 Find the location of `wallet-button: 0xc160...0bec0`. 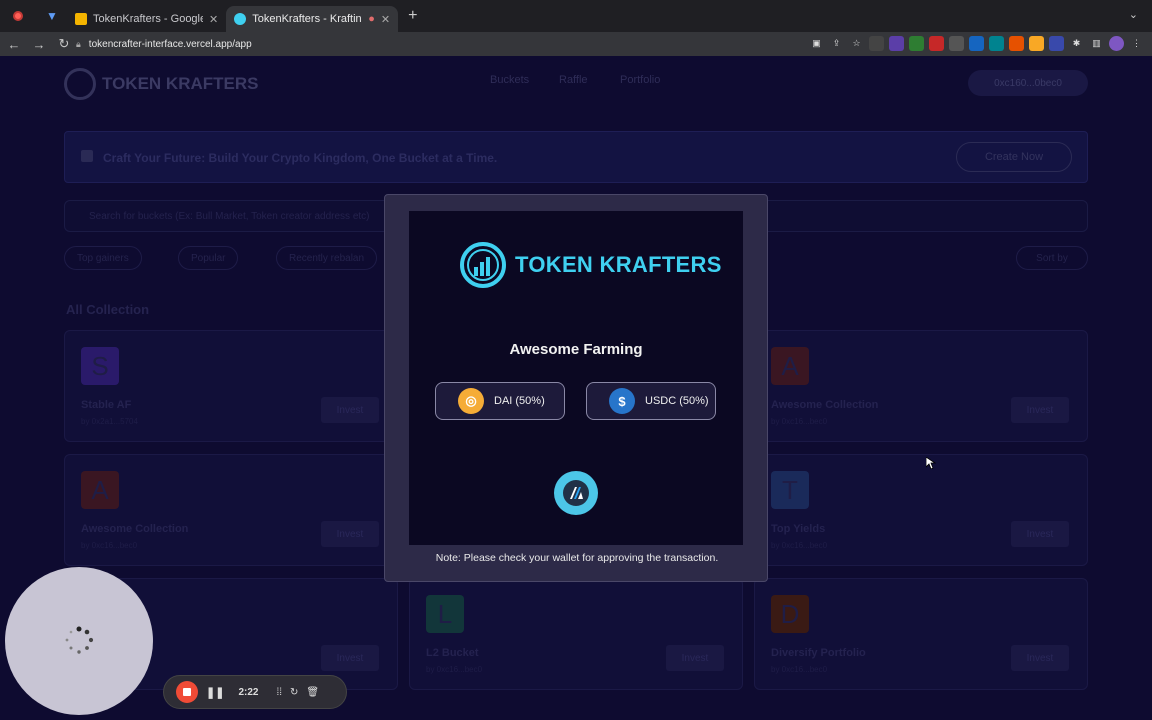

wallet-button: 0xc160...0bec0 is located at coordinates (1028, 83).